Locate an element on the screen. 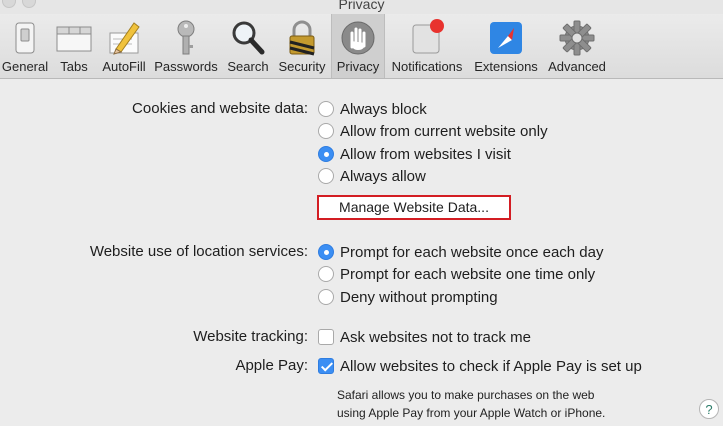 This screenshot has width=723, height=426. tab-privacy: Privacy is located at coordinates (358, 46).